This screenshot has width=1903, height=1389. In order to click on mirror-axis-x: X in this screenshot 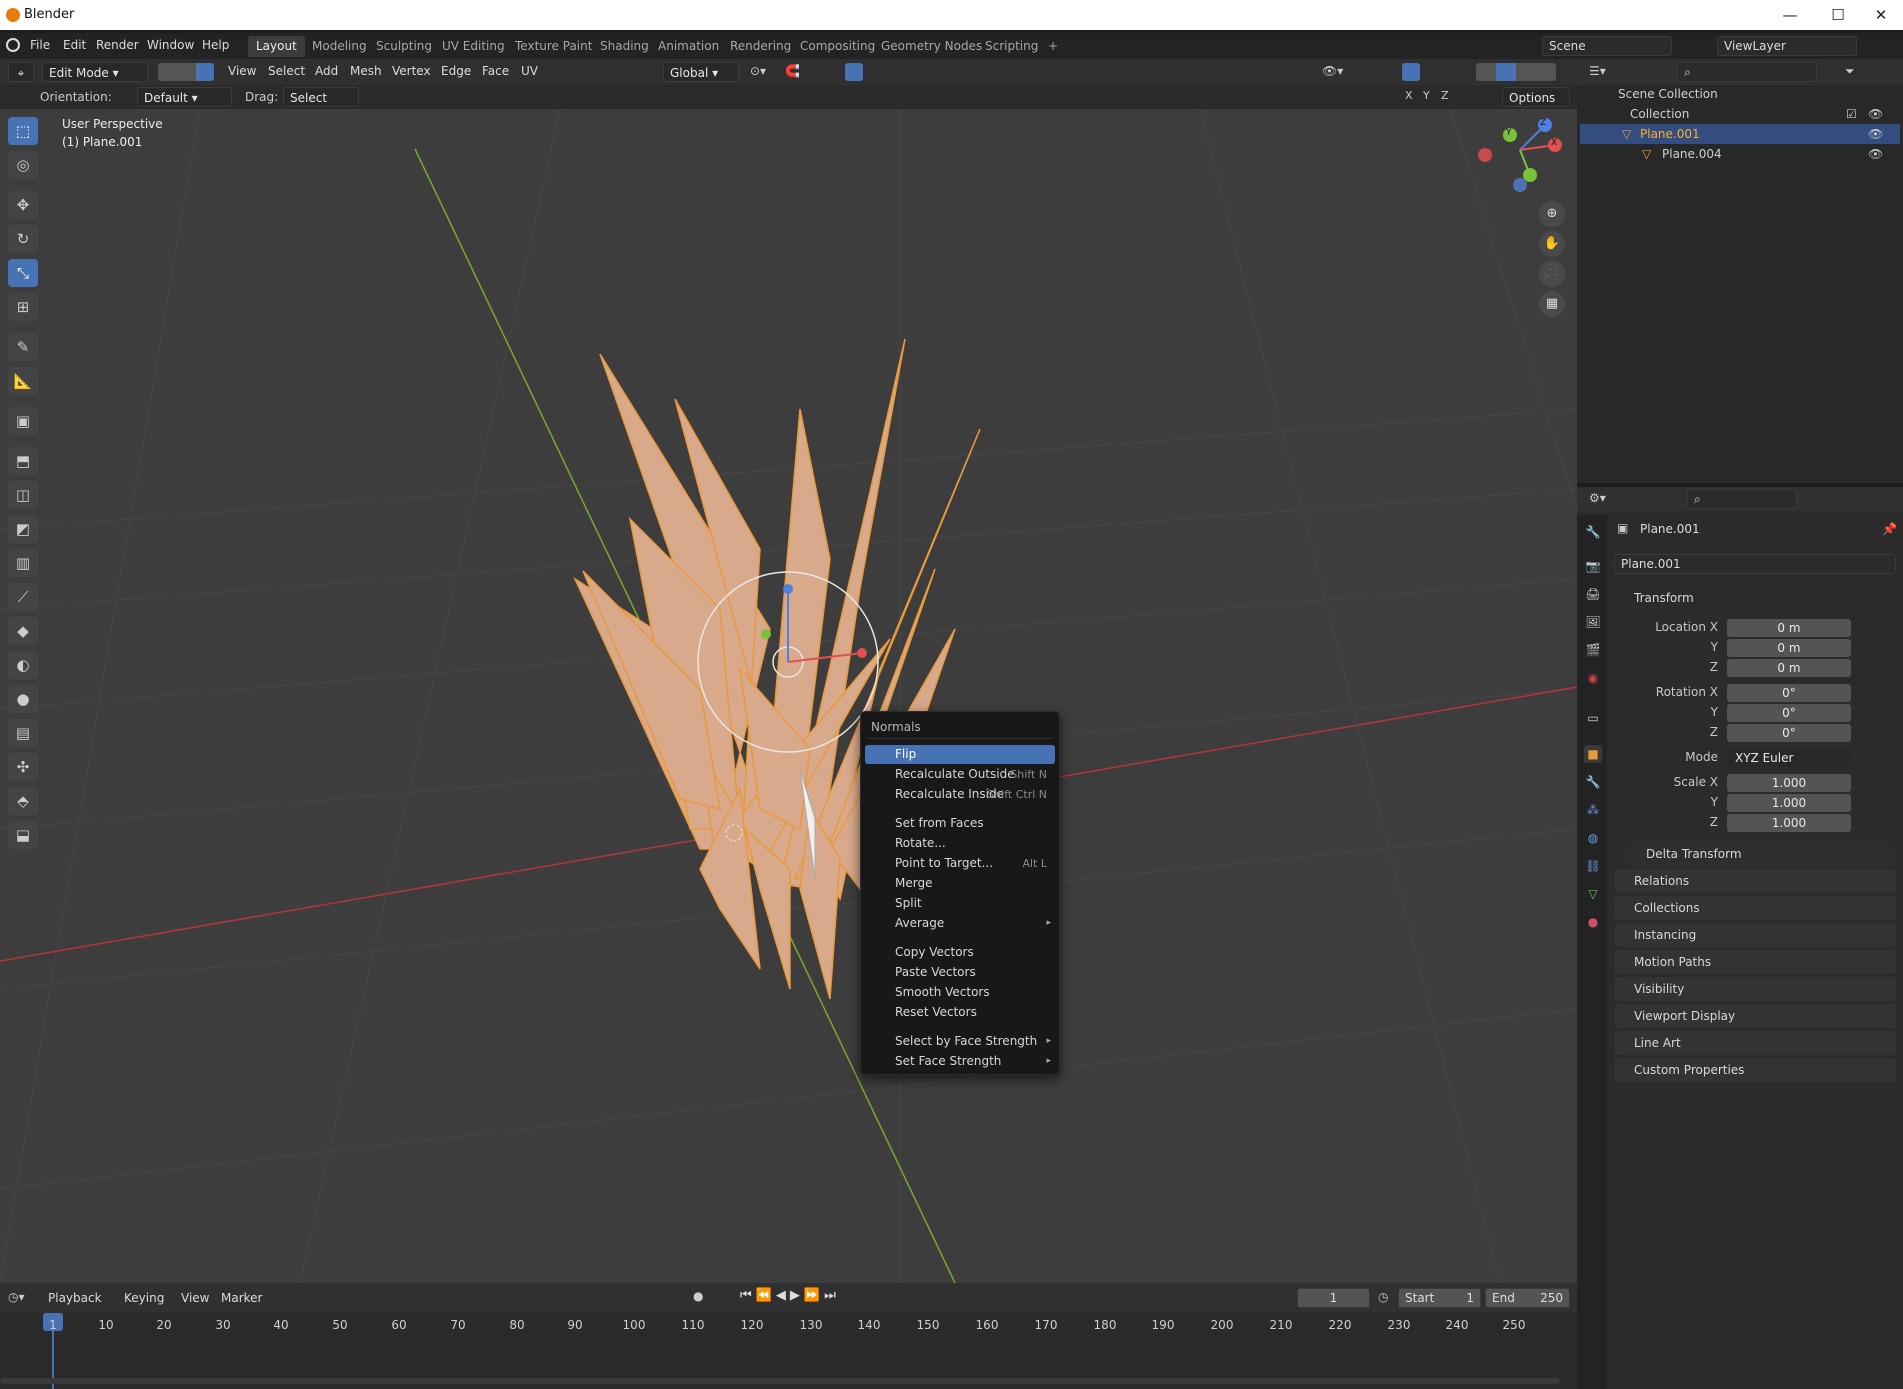, I will do `click(1409, 95)`.